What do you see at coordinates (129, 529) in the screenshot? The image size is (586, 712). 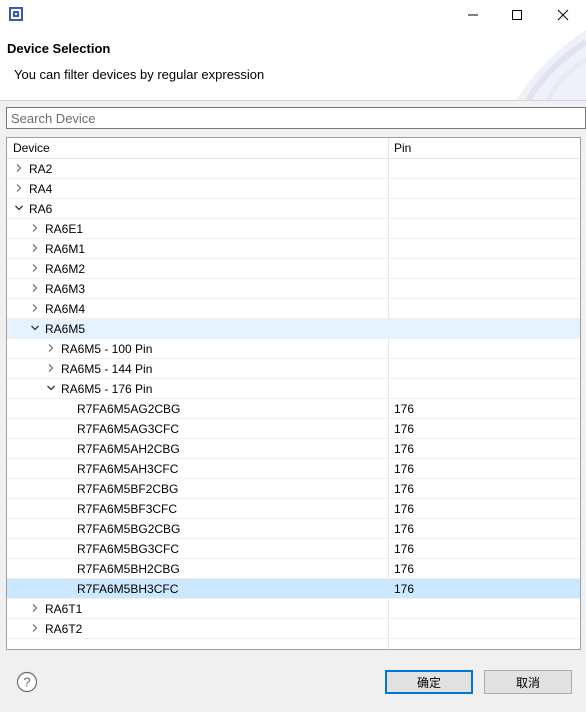 I see `row-label: R7FA6M5BG2CBG` at bounding box center [129, 529].